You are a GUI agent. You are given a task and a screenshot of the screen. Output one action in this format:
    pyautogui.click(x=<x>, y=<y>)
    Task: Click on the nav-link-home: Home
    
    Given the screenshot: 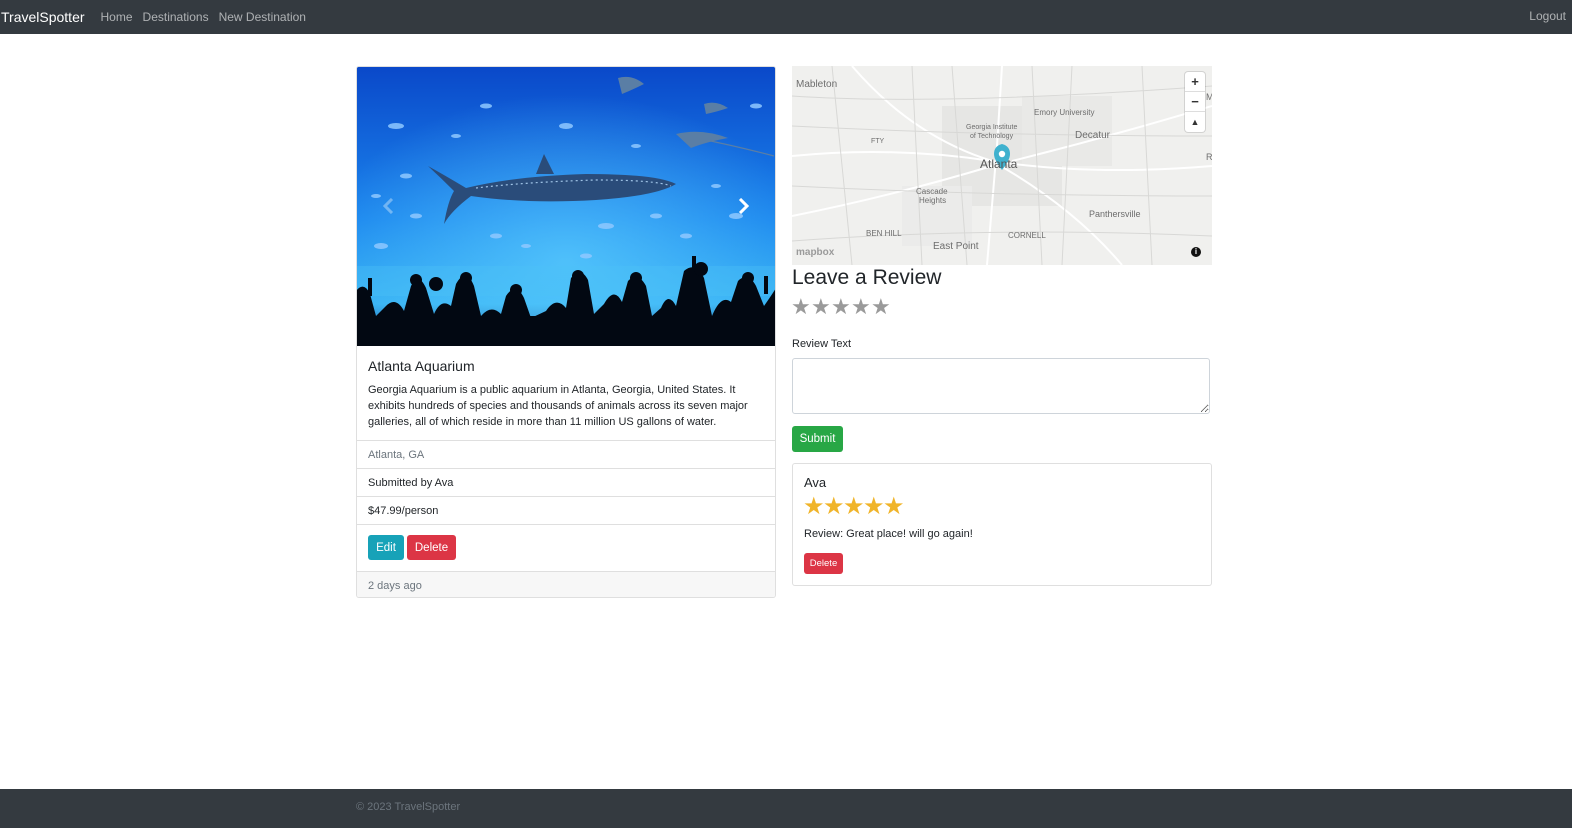 What is the action you would take?
    pyautogui.click(x=117, y=17)
    